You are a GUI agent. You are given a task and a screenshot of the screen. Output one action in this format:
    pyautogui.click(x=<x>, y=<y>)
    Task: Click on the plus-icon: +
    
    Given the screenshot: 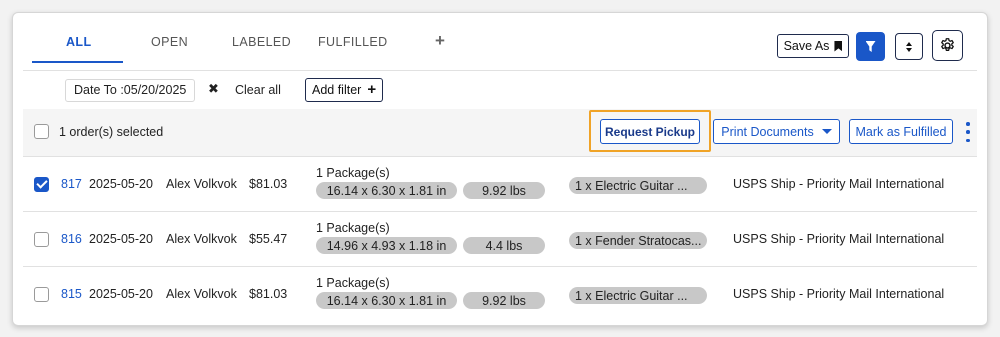 What is the action you would take?
    pyautogui.click(x=372, y=89)
    